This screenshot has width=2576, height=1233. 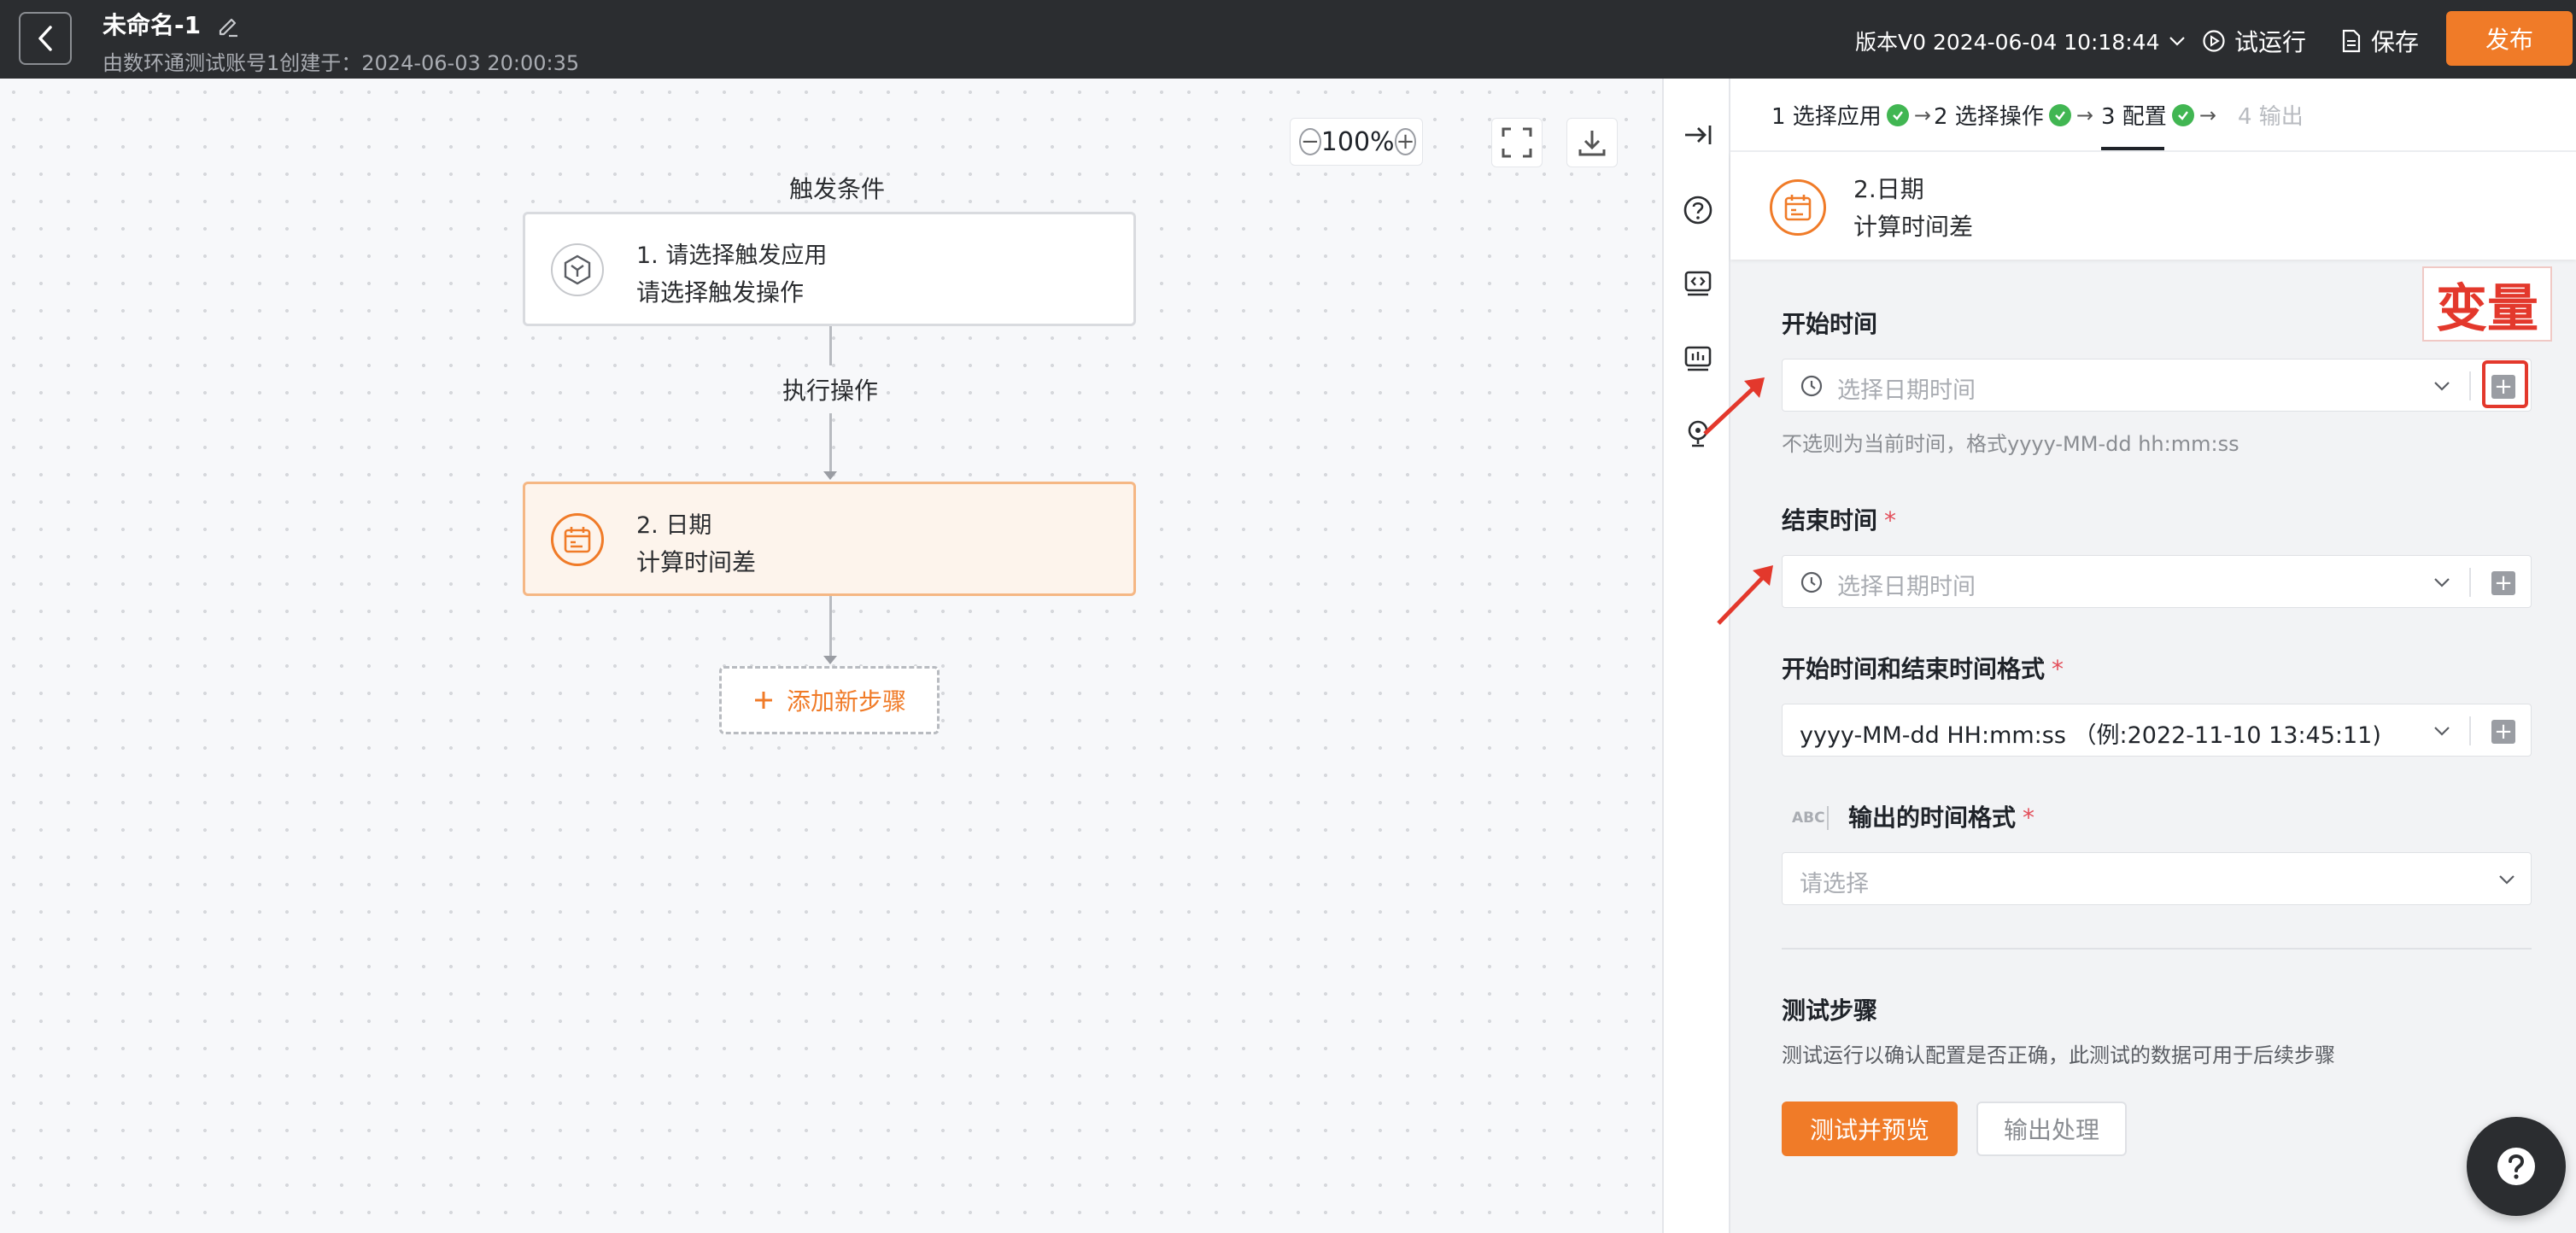 What do you see at coordinates (830, 391) in the screenshot?
I see `action-label: 执行操作` at bounding box center [830, 391].